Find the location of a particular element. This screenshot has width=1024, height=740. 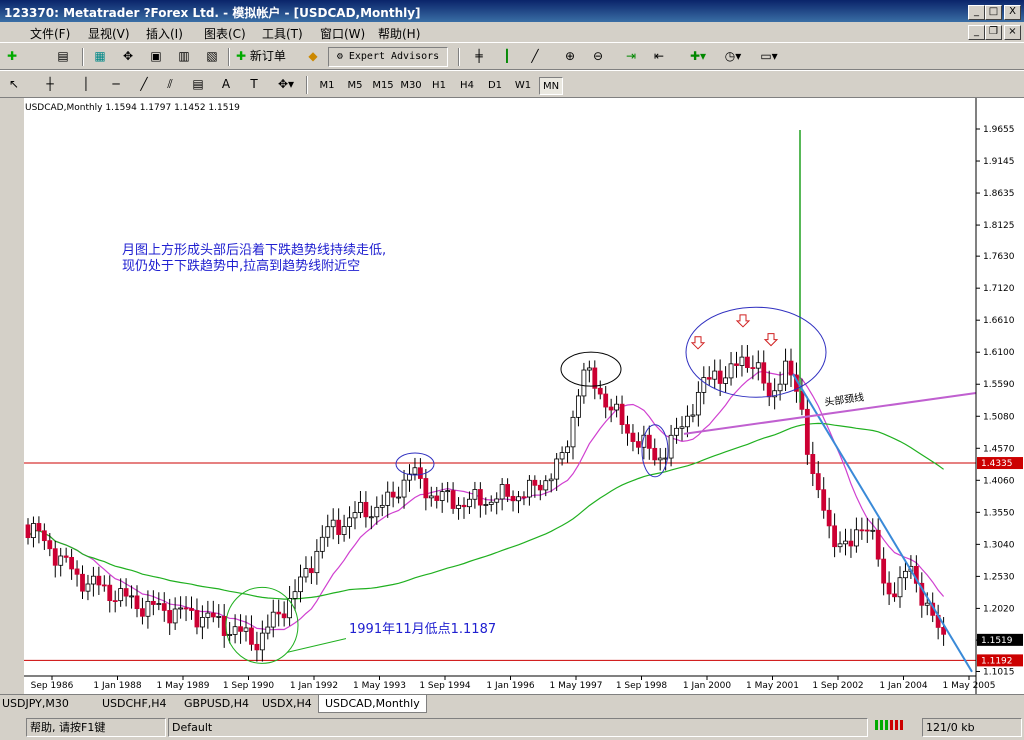

maximize-button: □ is located at coordinates (993, 12).